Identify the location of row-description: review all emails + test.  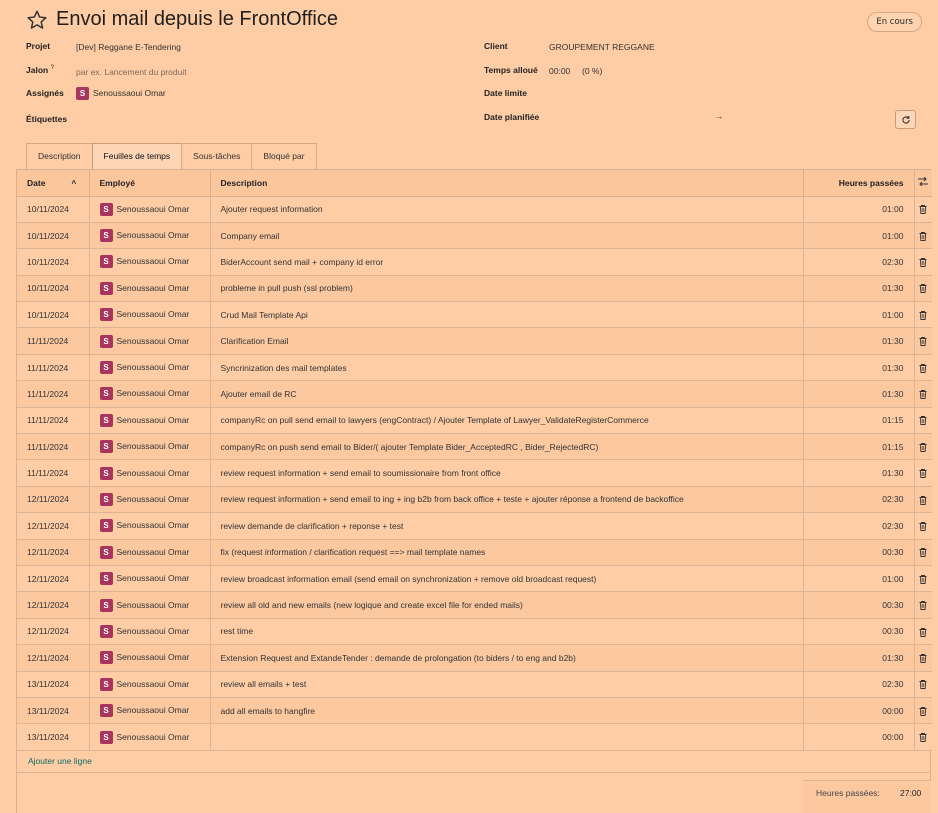
(507, 684).